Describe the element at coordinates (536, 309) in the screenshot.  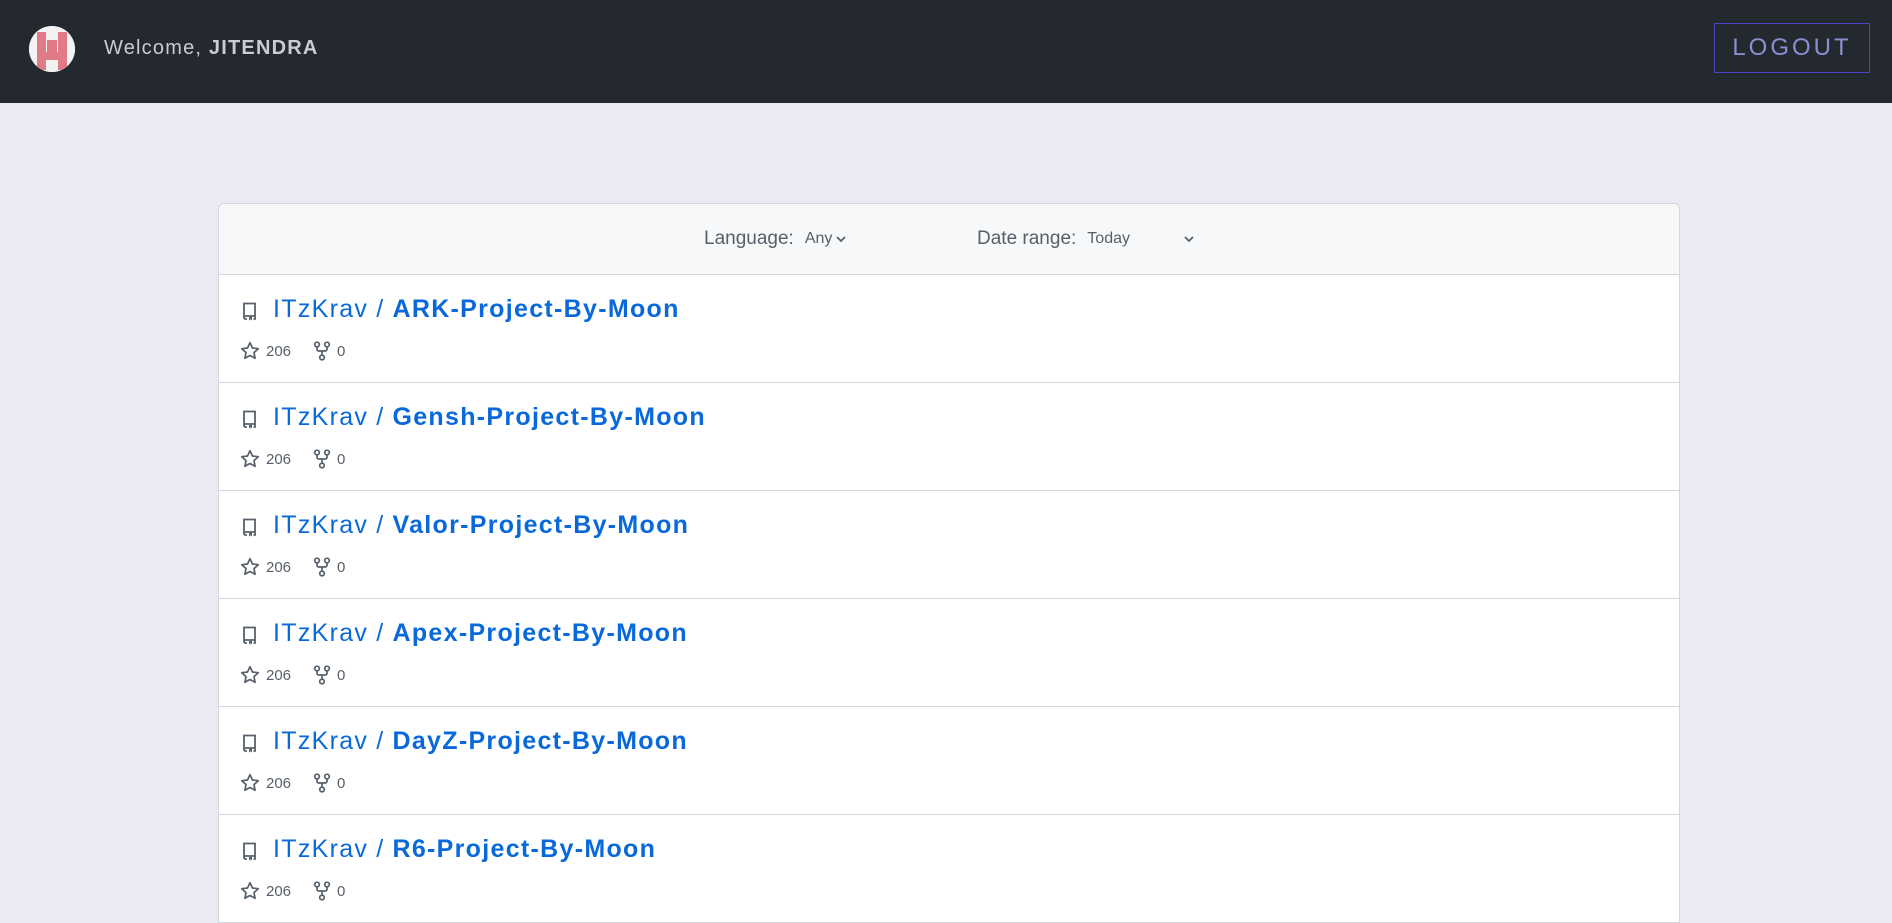
I see `repo-name: ARK-Project-By-Moon` at that location.